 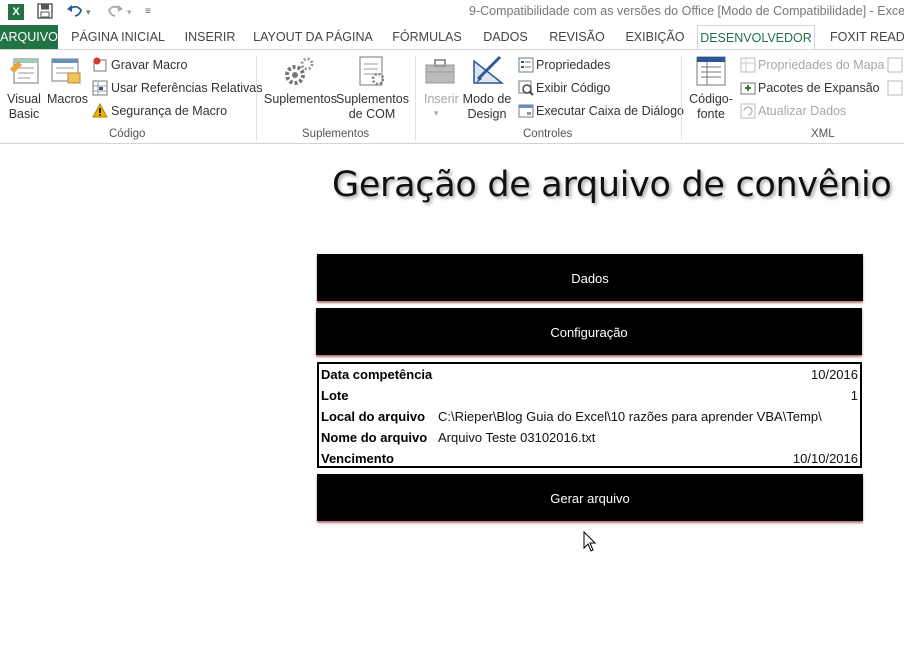 I want to click on propriedades-button: Propriedades, so click(x=573, y=65).